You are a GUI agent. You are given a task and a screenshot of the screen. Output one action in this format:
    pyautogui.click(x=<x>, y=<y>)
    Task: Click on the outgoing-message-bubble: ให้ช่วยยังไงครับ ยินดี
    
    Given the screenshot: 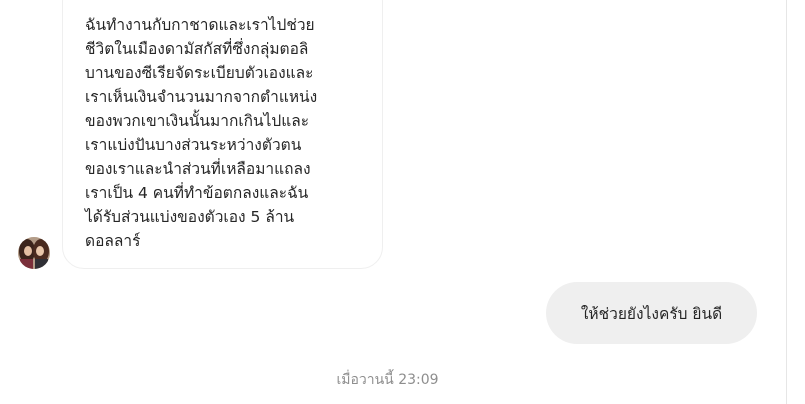 What is the action you would take?
    pyautogui.click(x=651, y=313)
    